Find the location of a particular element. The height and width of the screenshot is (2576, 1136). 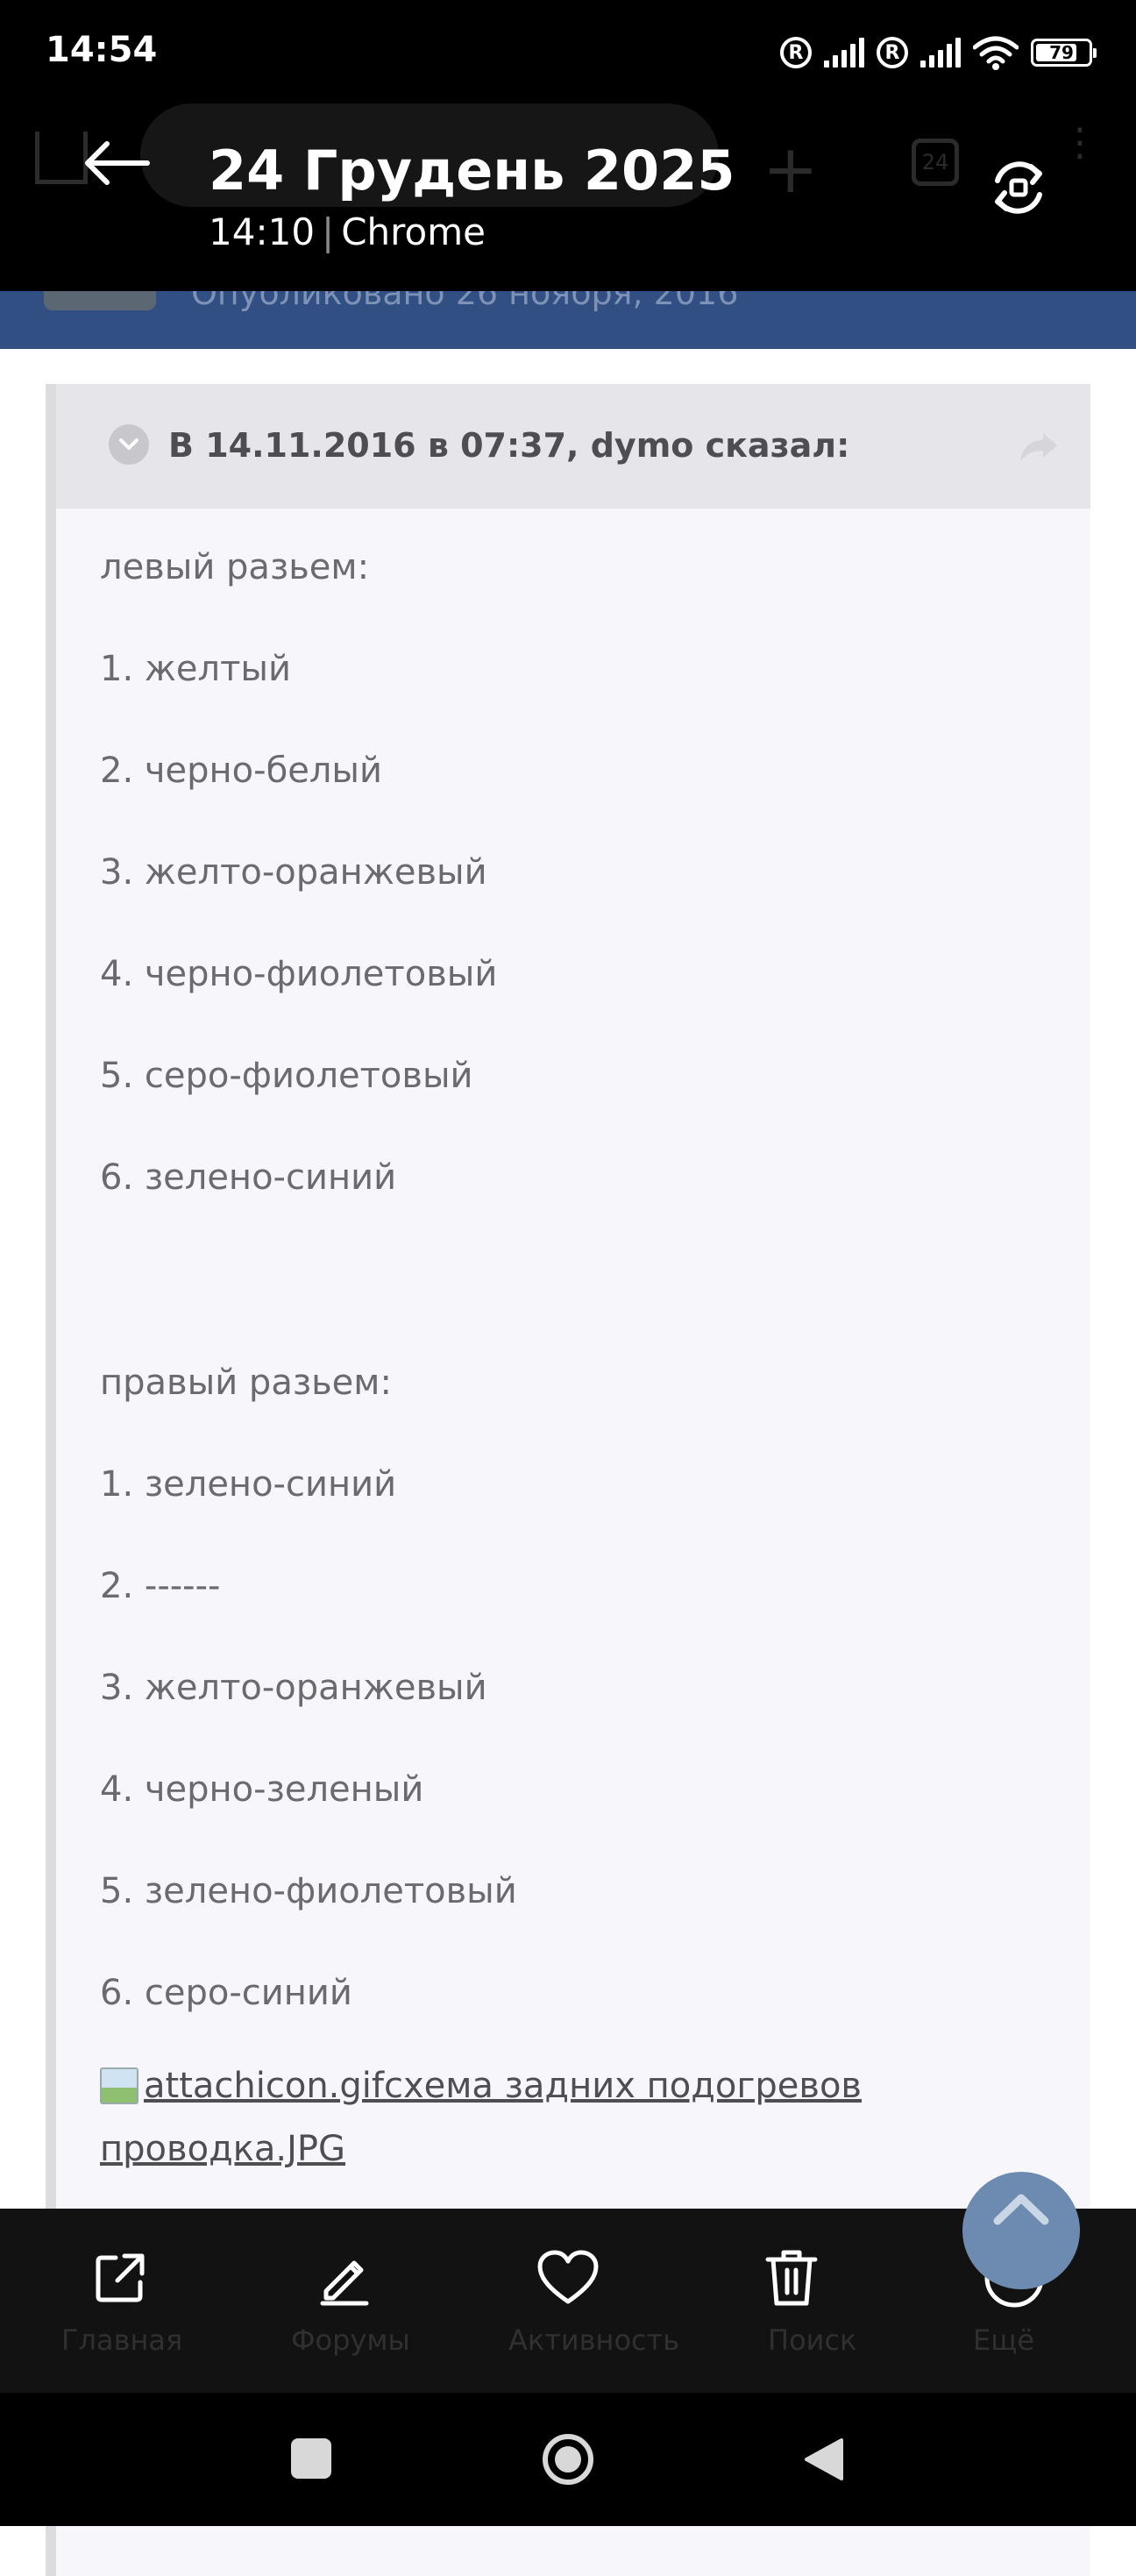

ghost-new-tab-icon: + is located at coordinates (791, 169).